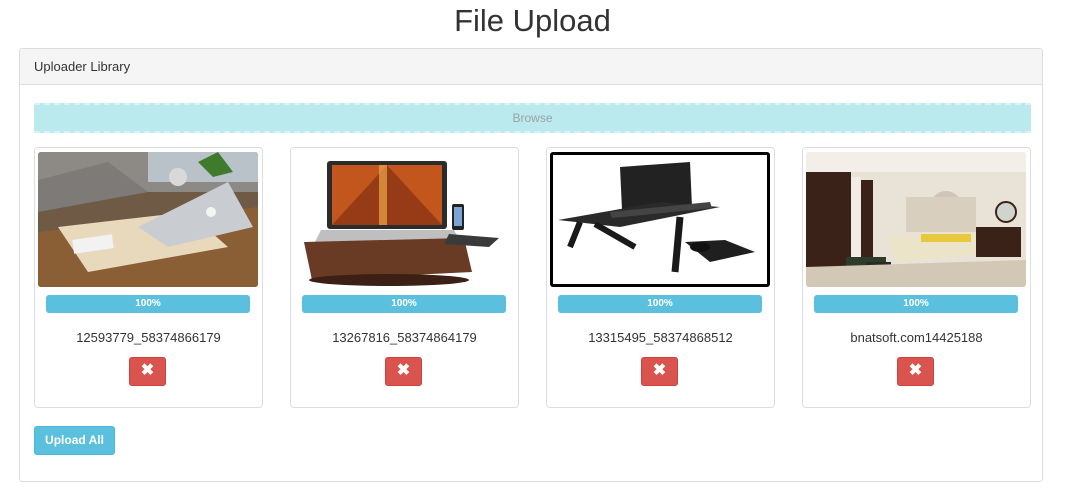  I want to click on file-card: 100% bnatsoft.com14425188 ✖, so click(916, 277).